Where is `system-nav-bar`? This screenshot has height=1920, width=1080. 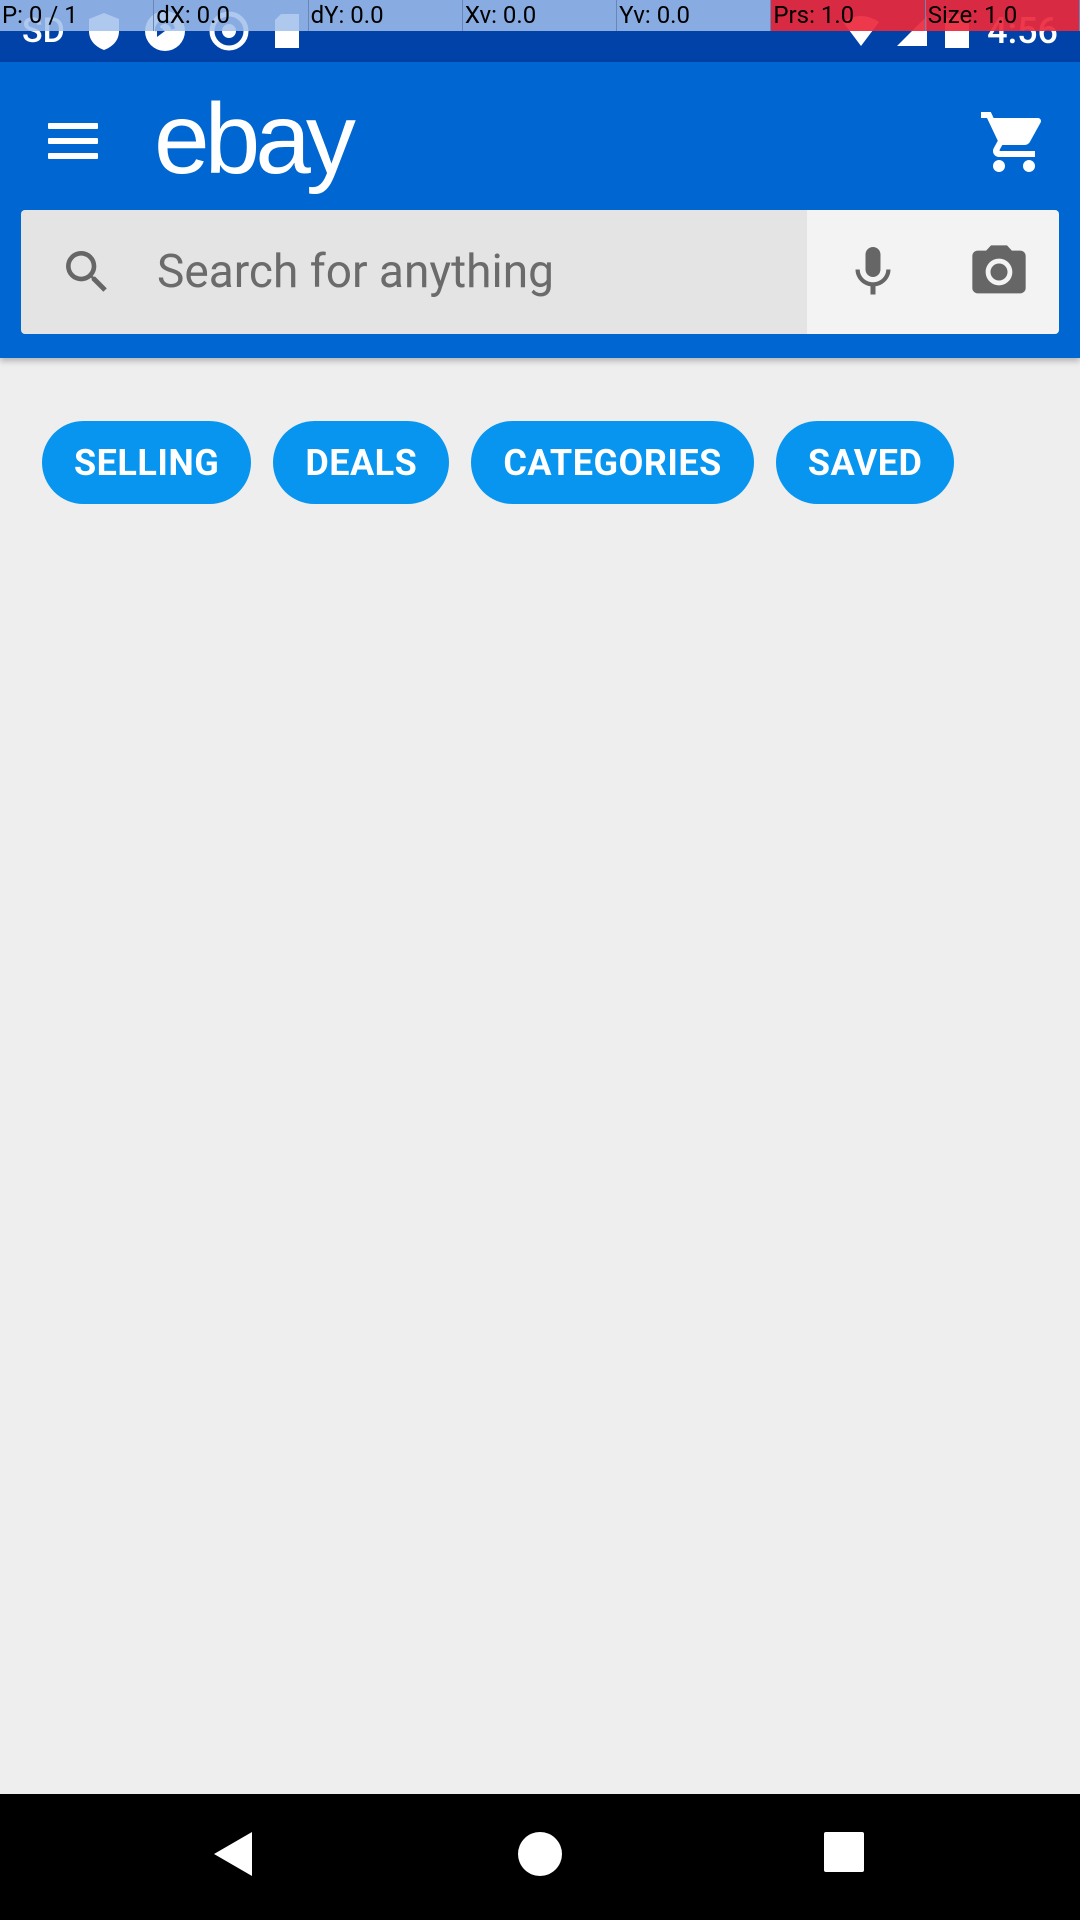
system-nav-bar is located at coordinates (540, 1857).